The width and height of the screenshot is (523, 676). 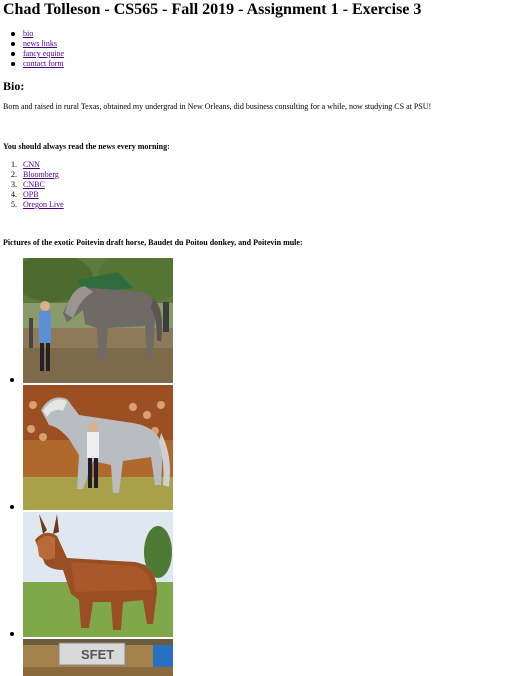 I want to click on news-item: 2. Bloomberg, so click(x=37, y=175).